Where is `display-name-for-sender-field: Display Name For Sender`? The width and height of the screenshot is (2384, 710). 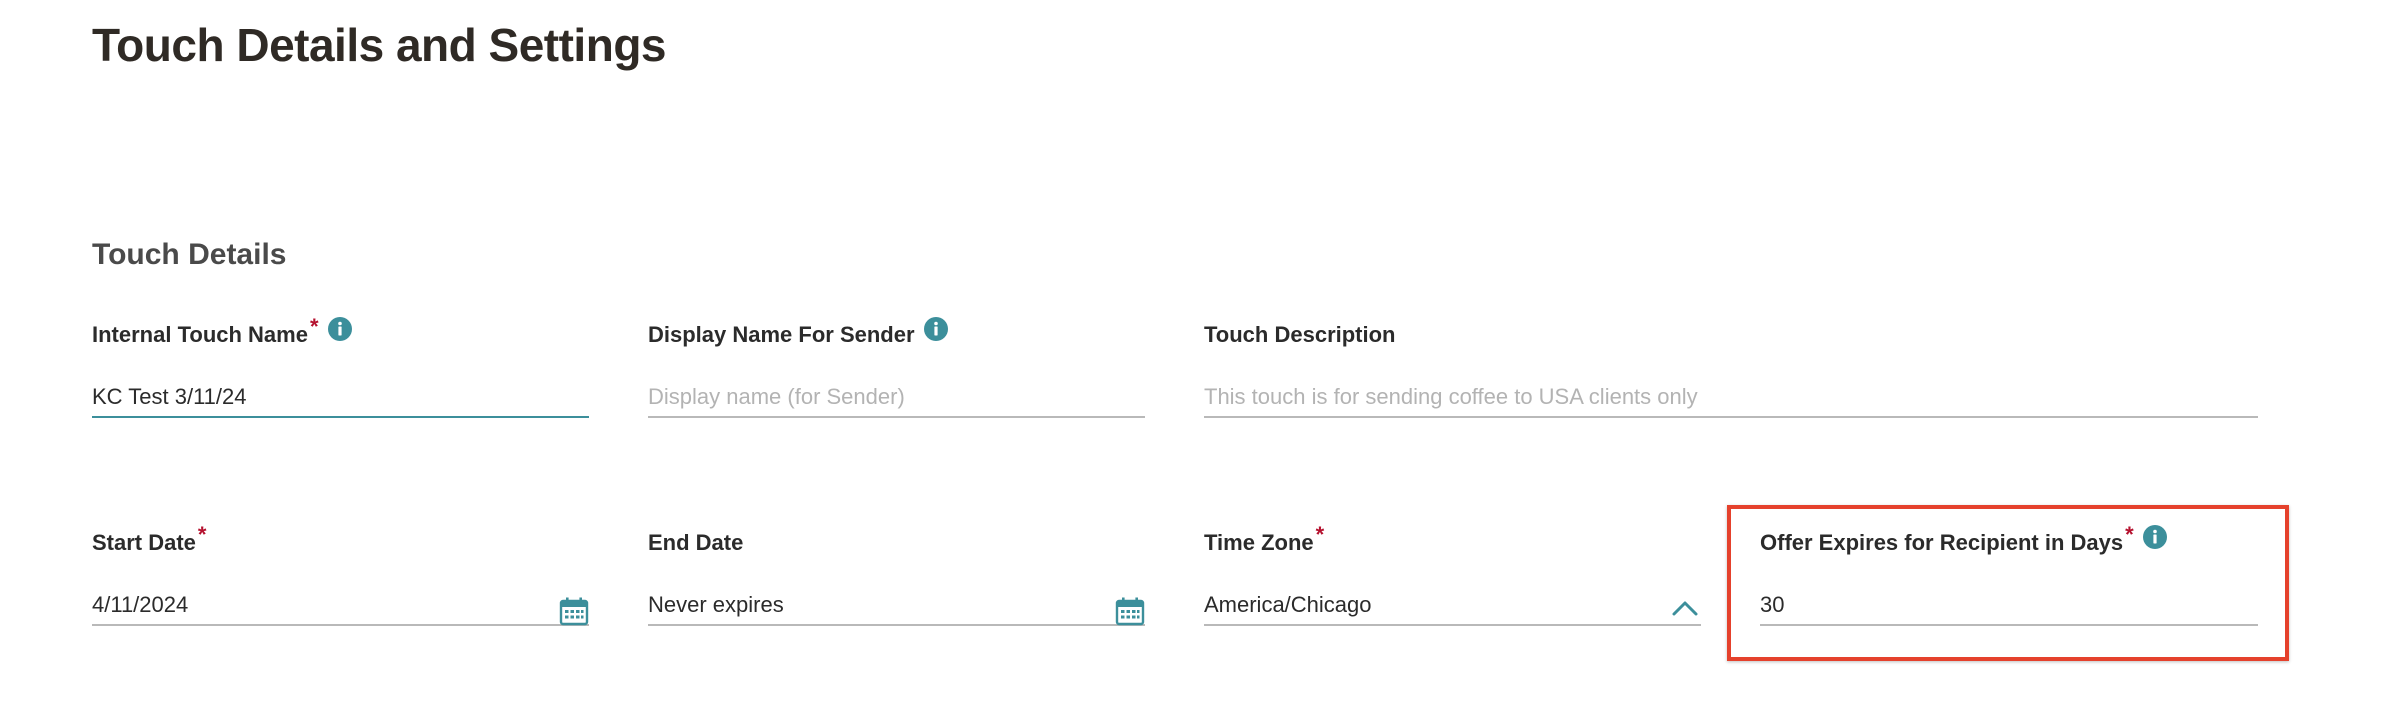 display-name-for-sender-field: Display Name For Sender is located at coordinates (896, 374).